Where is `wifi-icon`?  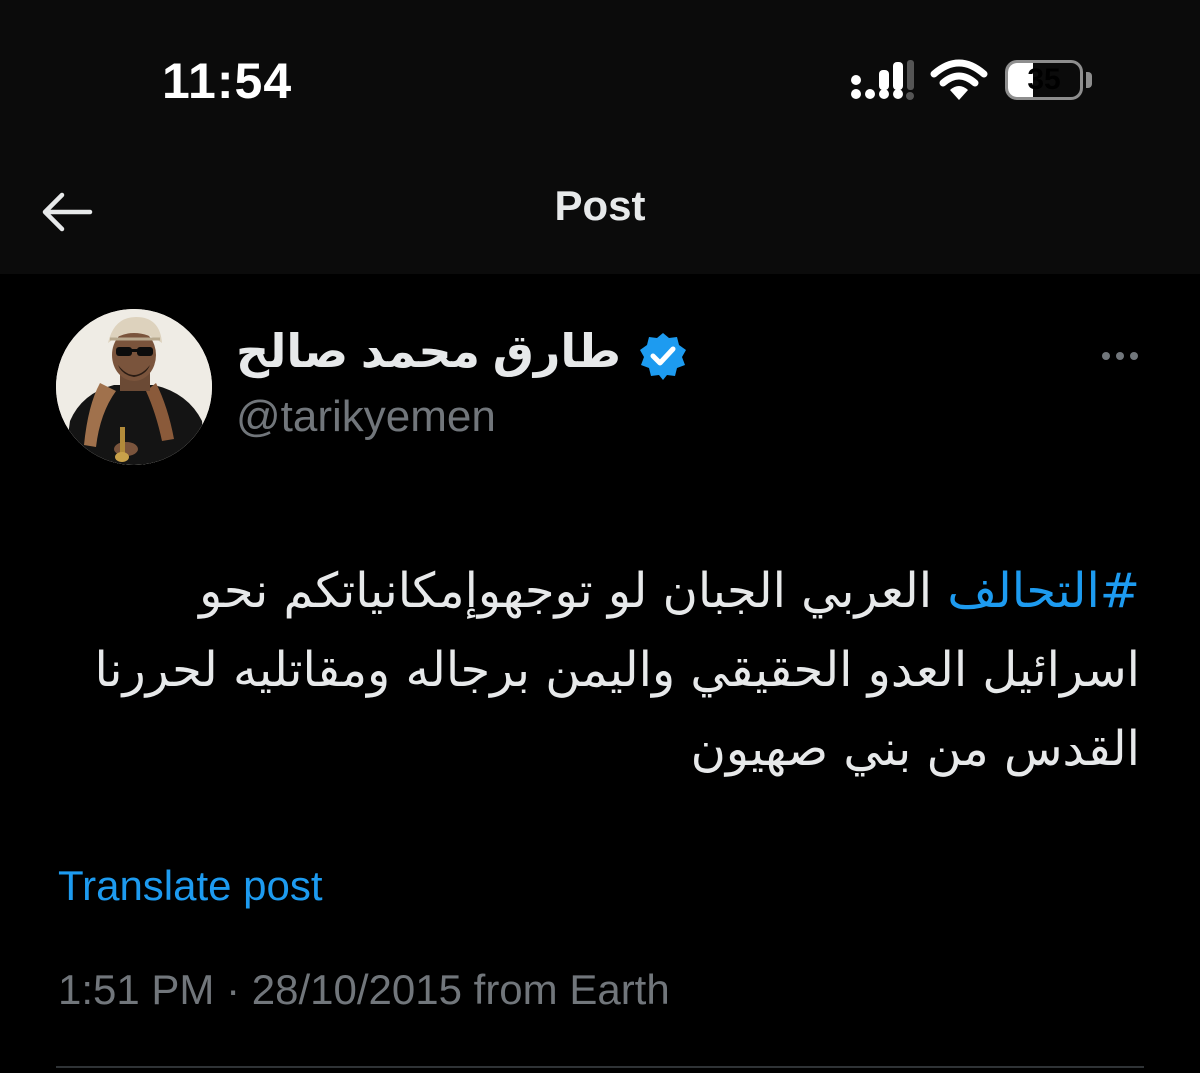 wifi-icon is located at coordinates (959, 79).